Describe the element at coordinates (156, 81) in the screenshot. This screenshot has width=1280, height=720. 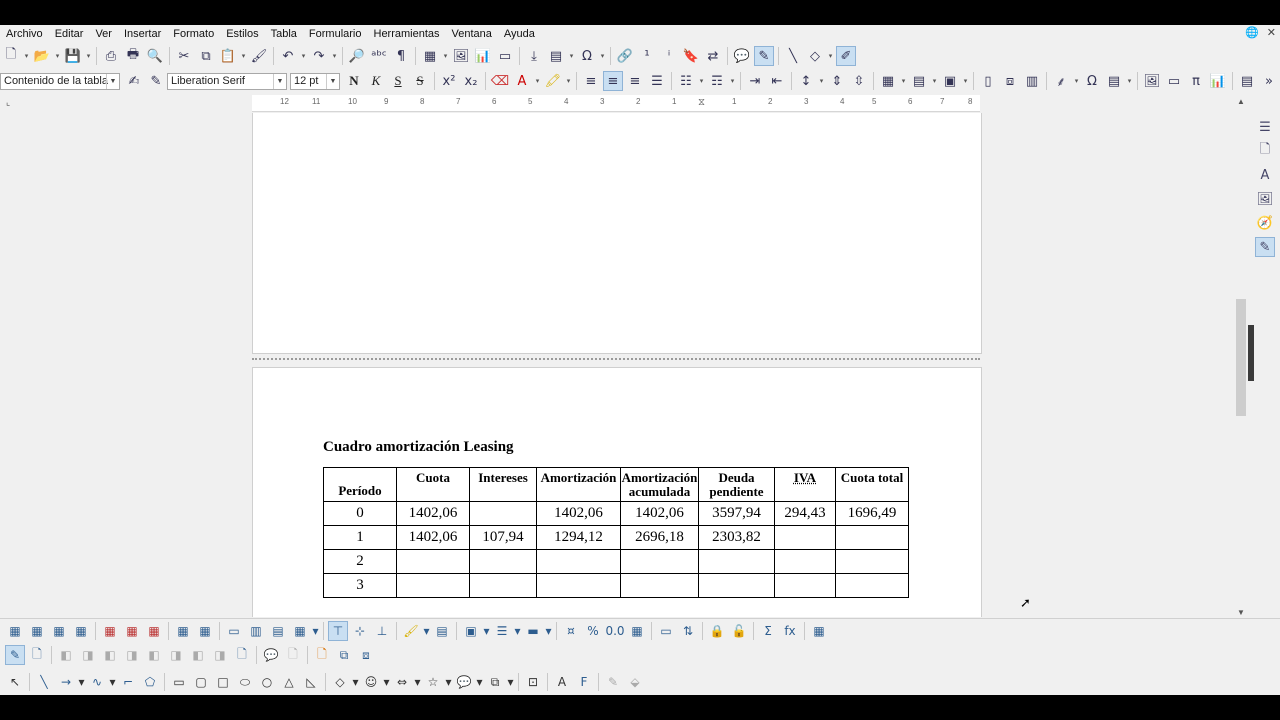
I see `new-style-icon: ✎` at that location.